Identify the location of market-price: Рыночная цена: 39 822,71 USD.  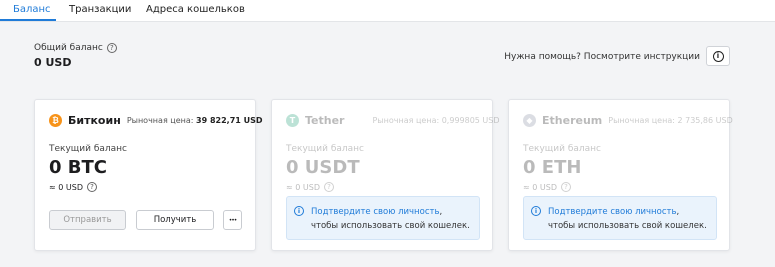
(194, 120).